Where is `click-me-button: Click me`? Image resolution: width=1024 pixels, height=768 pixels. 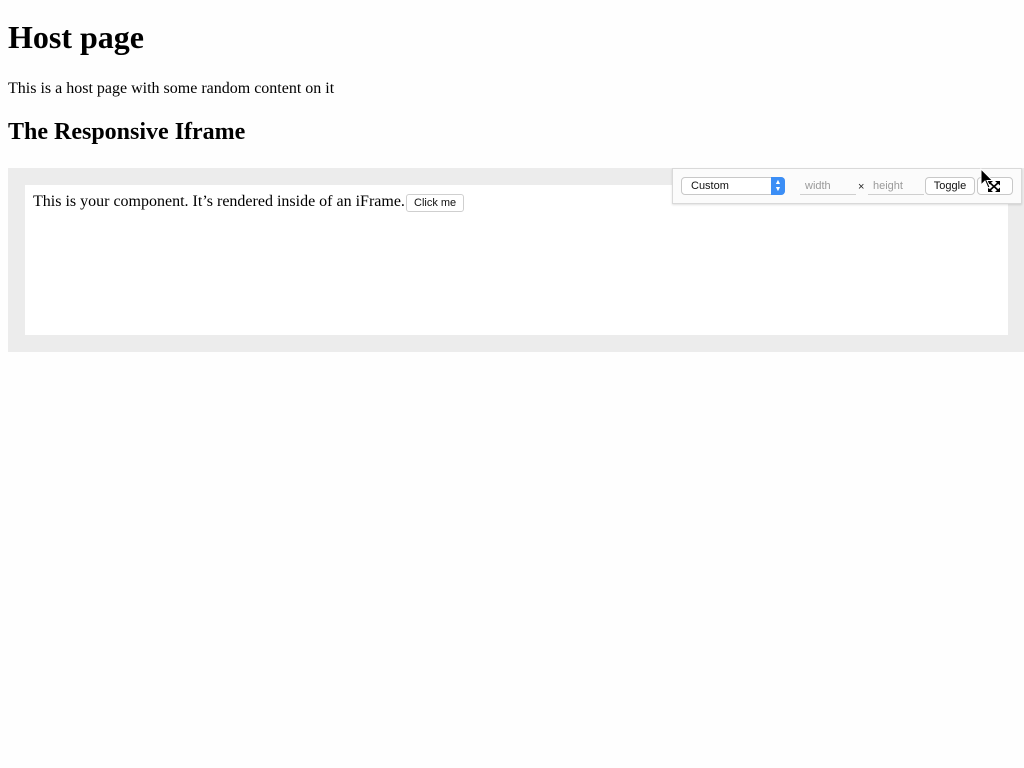
click-me-button: Click me is located at coordinates (435, 203).